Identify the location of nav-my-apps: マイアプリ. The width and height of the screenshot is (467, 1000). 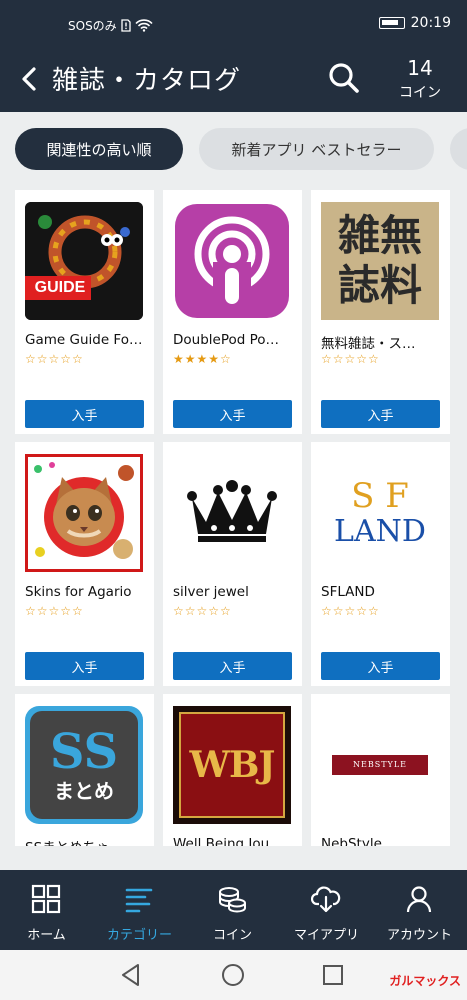
(326, 910).